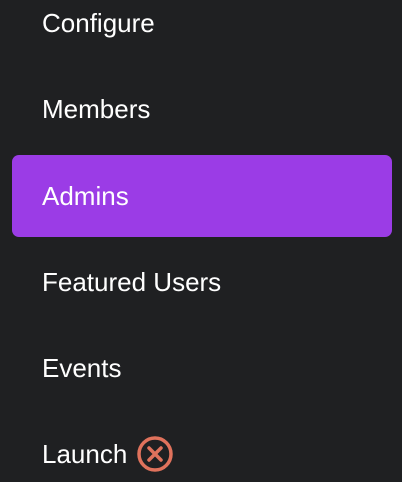 The height and width of the screenshot is (482, 402). I want to click on close-circle-icon, so click(155, 454).